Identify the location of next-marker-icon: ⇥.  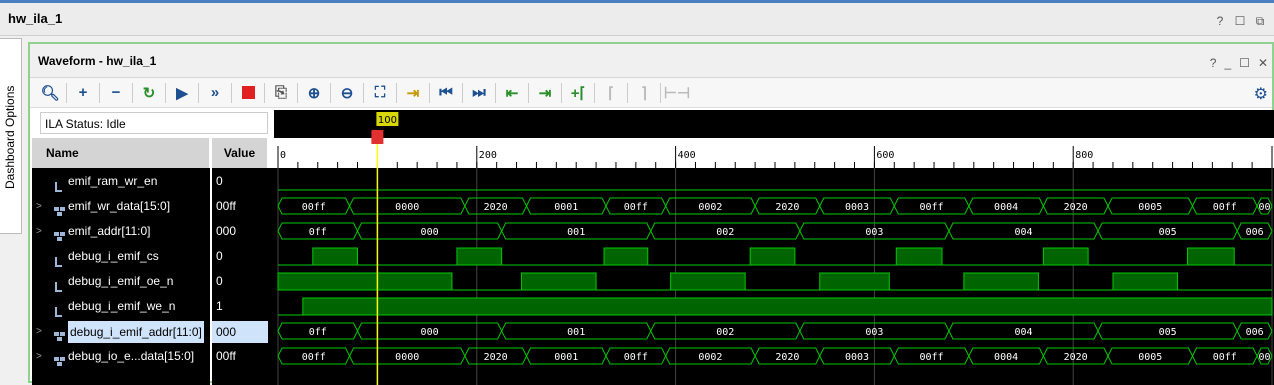
(545, 93).